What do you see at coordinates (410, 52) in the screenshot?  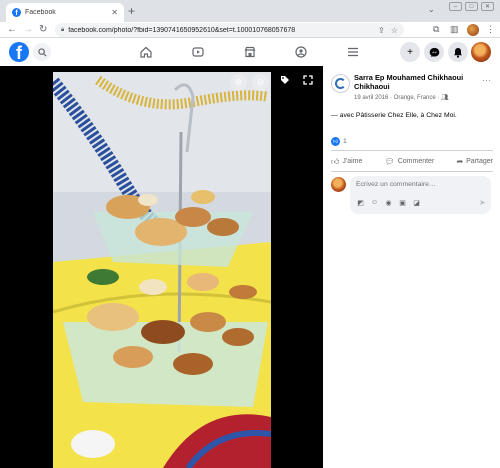 I see `create-icon: +` at bounding box center [410, 52].